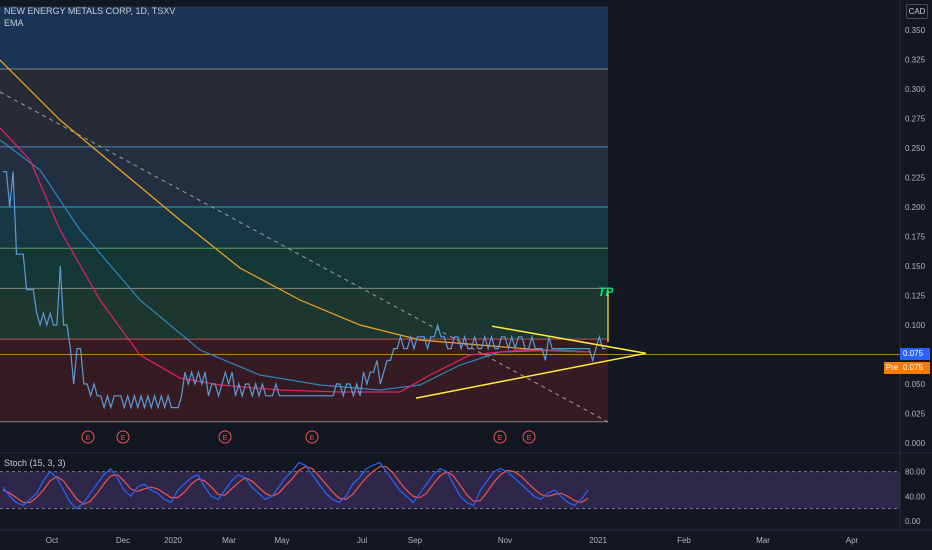 The height and width of the screenshot is (550, 932). What do you see at coordinates (915, 178) in the screenshot?
I see `price-tick-label: 0.225` at bounding box center [915, 178].